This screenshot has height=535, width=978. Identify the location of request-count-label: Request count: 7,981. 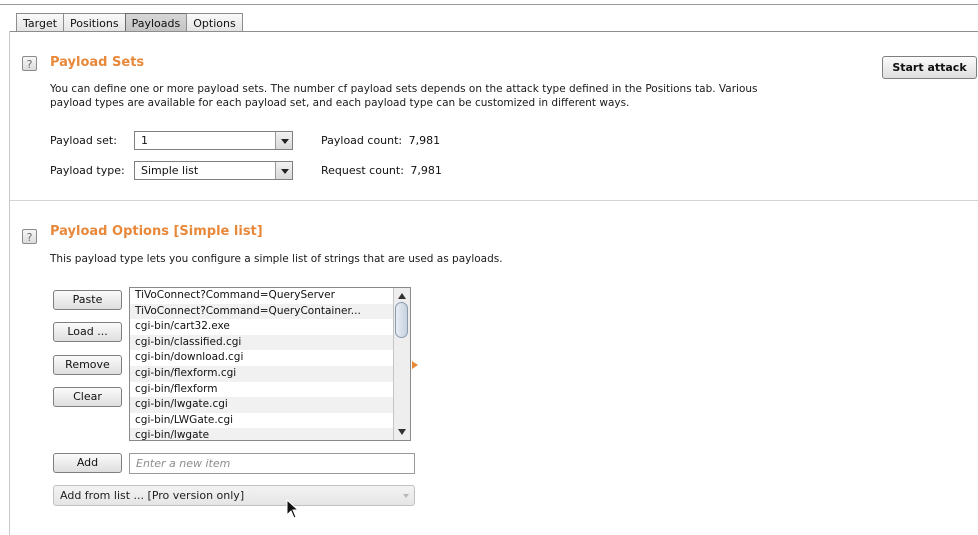
(381, 170).